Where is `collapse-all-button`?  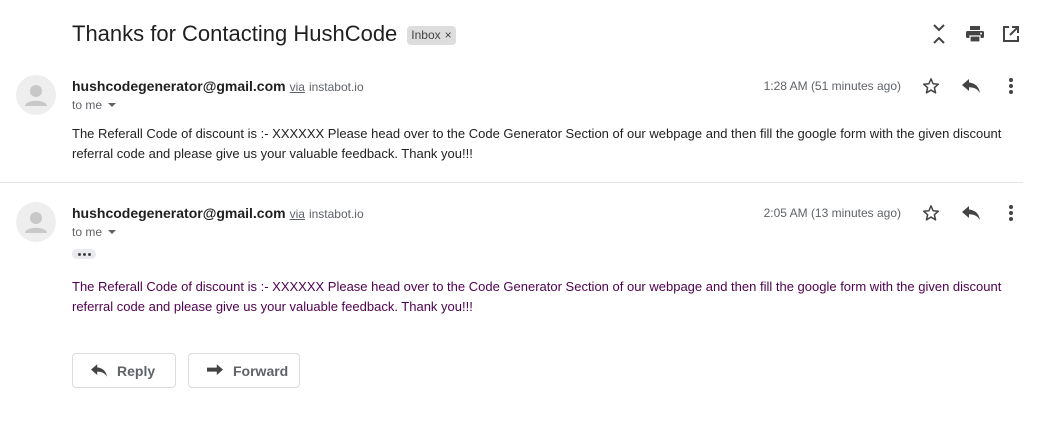 collapse-all-button is located at coordinates (939, 34).